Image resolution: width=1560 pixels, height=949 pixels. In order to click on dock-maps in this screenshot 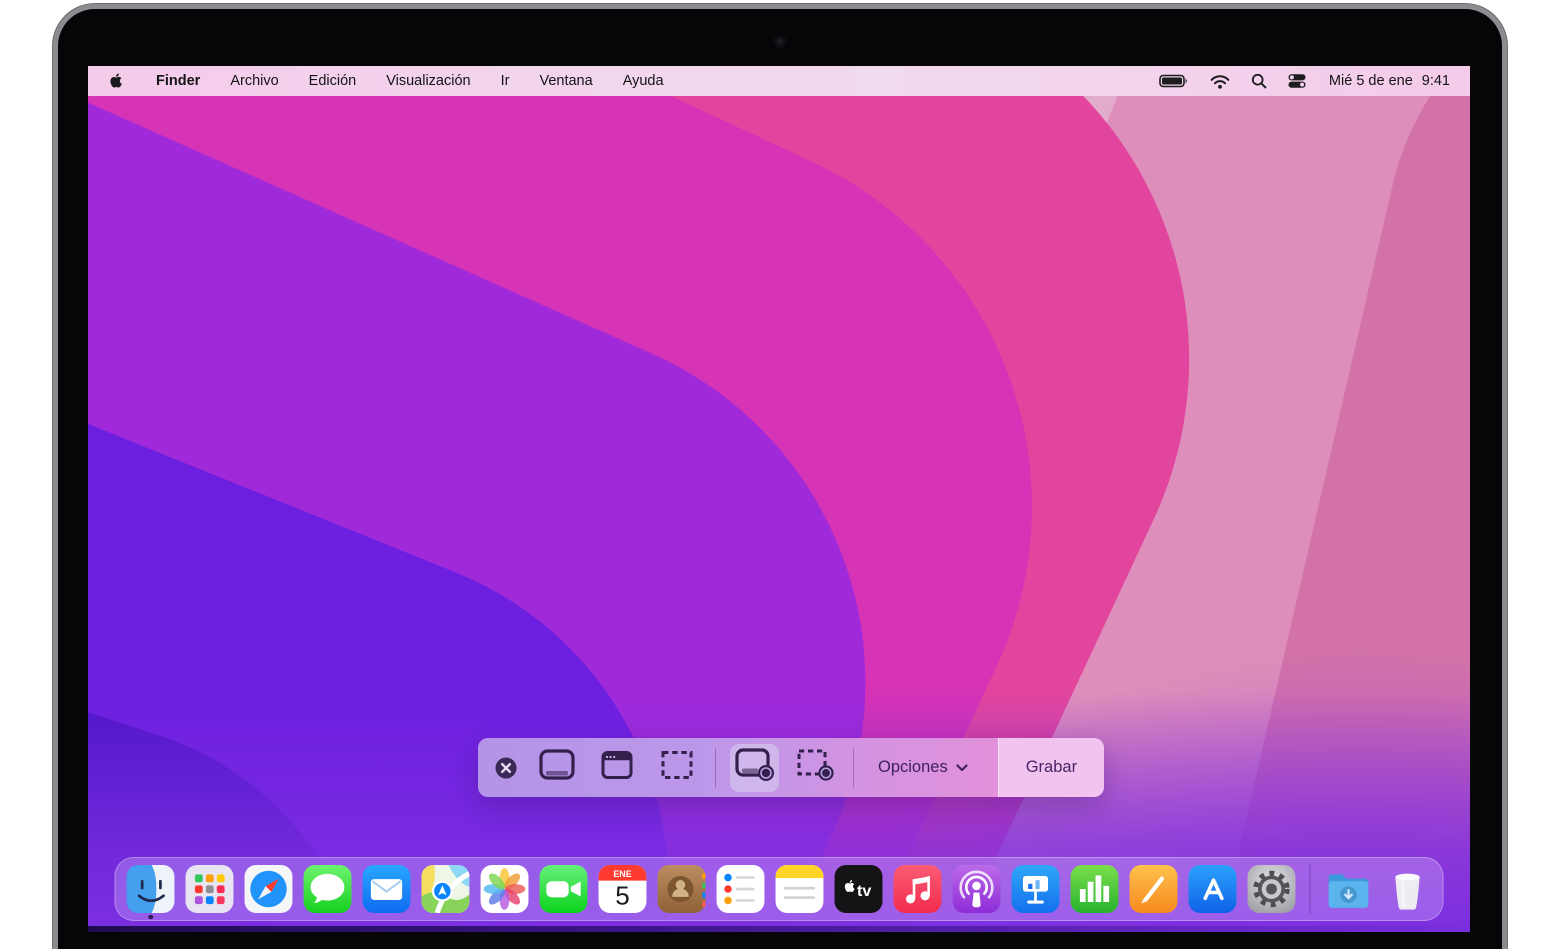, I will do `click(446, 889)`.